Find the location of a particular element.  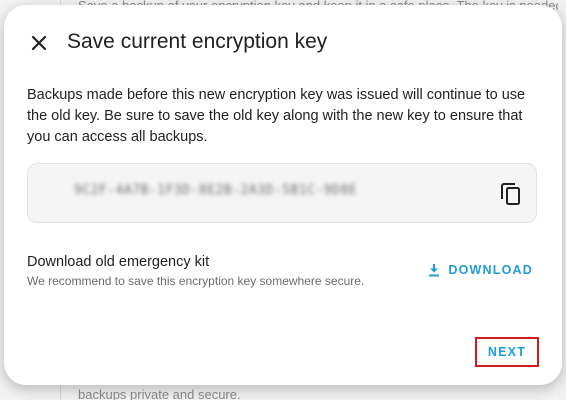

close-icon is located at coordinates (39, 43).